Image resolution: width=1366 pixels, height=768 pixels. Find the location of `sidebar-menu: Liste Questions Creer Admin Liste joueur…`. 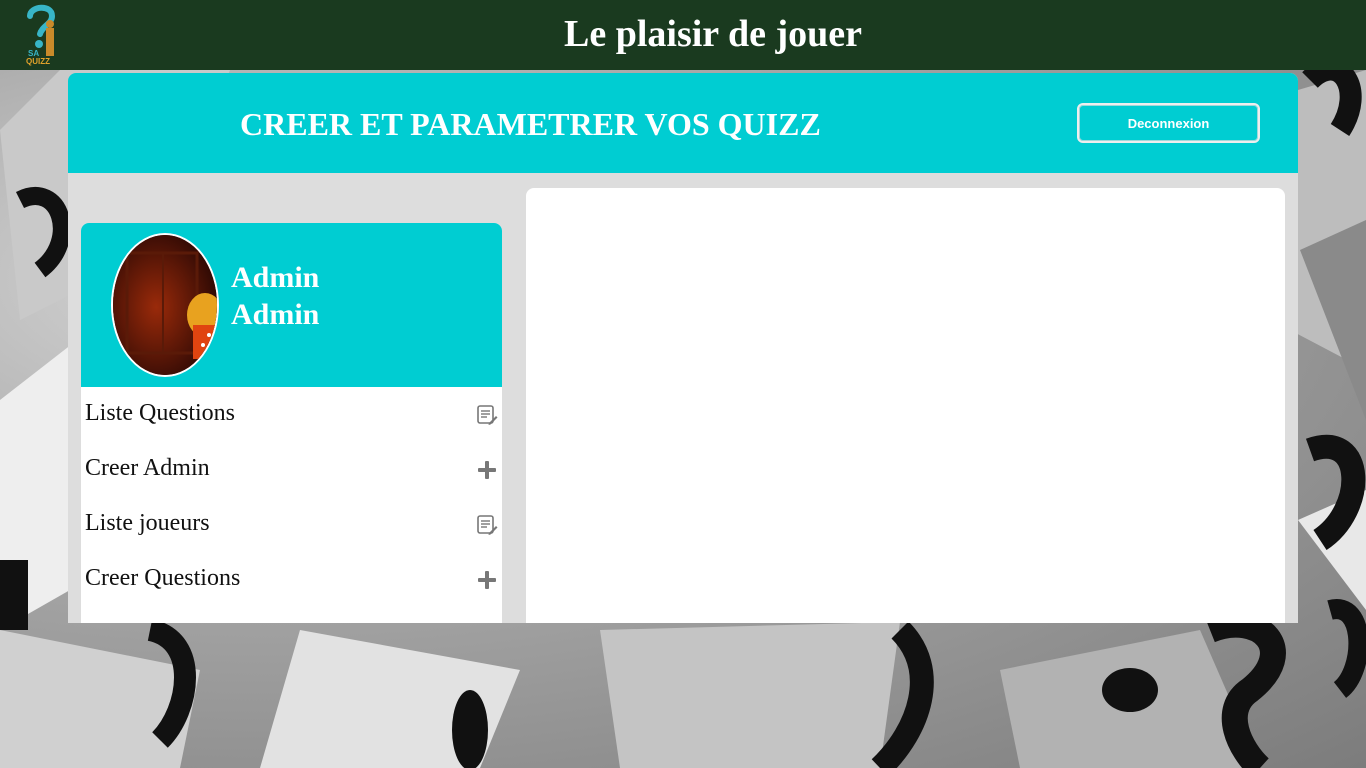

sidebar-menu: Liste Questions Creer Admin Liste joueur… is located at coordinates (291, 497).